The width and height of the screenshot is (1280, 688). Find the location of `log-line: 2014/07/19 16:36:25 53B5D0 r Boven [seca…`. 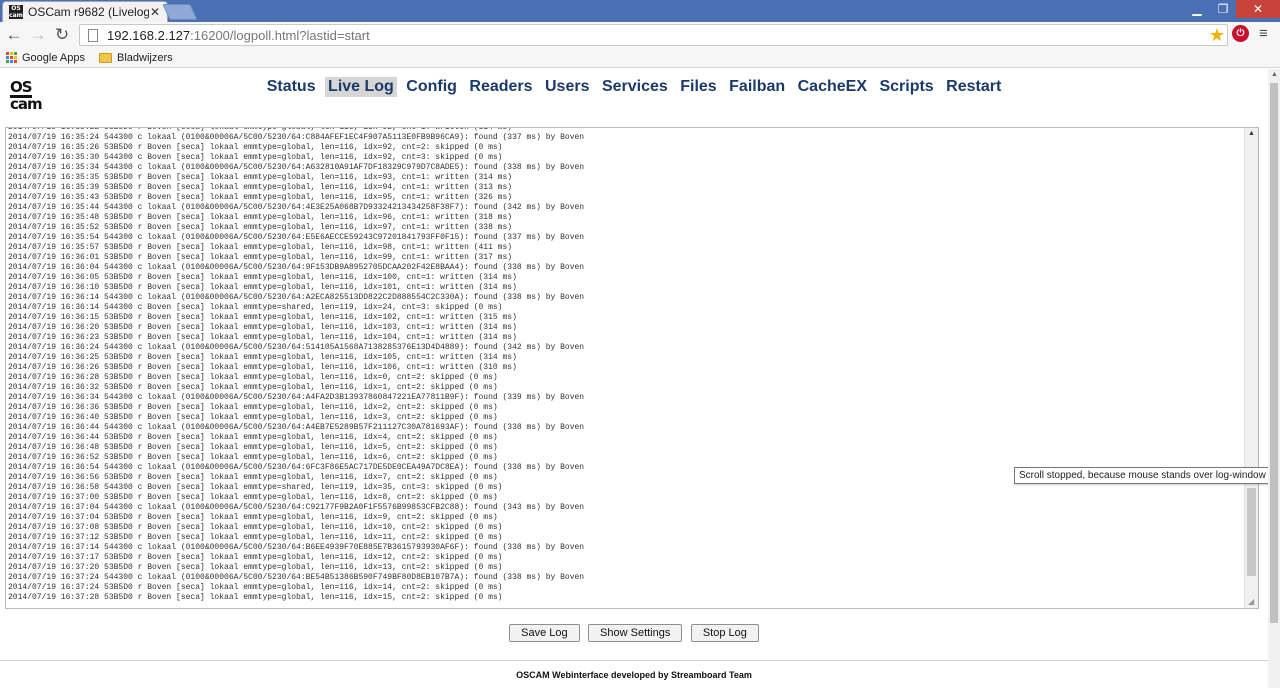

log-line: 2014/07/19 16:36:25 53B5D0 r Boven [seca… is located at coordinates (262, 357).